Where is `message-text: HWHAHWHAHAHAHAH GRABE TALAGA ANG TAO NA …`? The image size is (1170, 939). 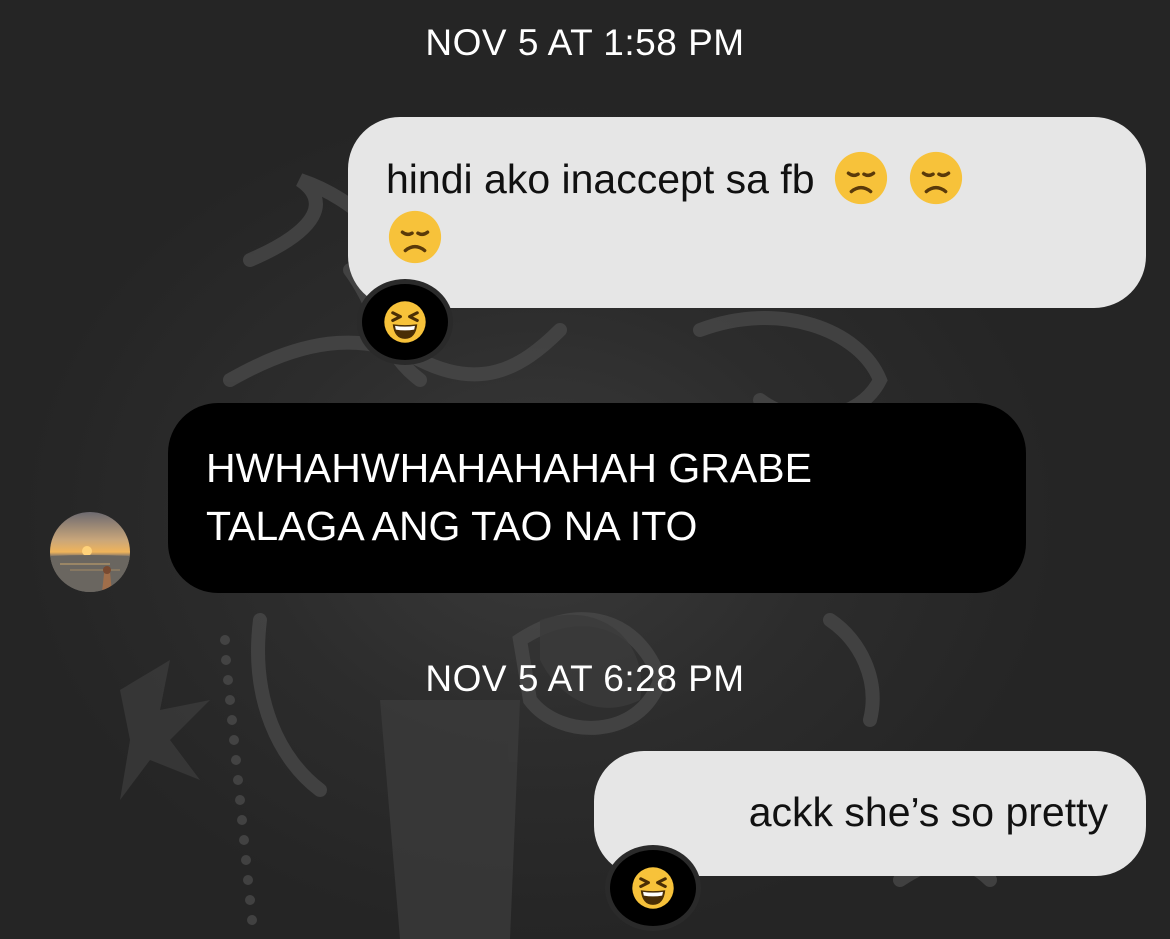 message-text: HWHAHWHAHAHAHAH GRABE TALAGA ANG TAO NA … is located at coordinates (509, 497).